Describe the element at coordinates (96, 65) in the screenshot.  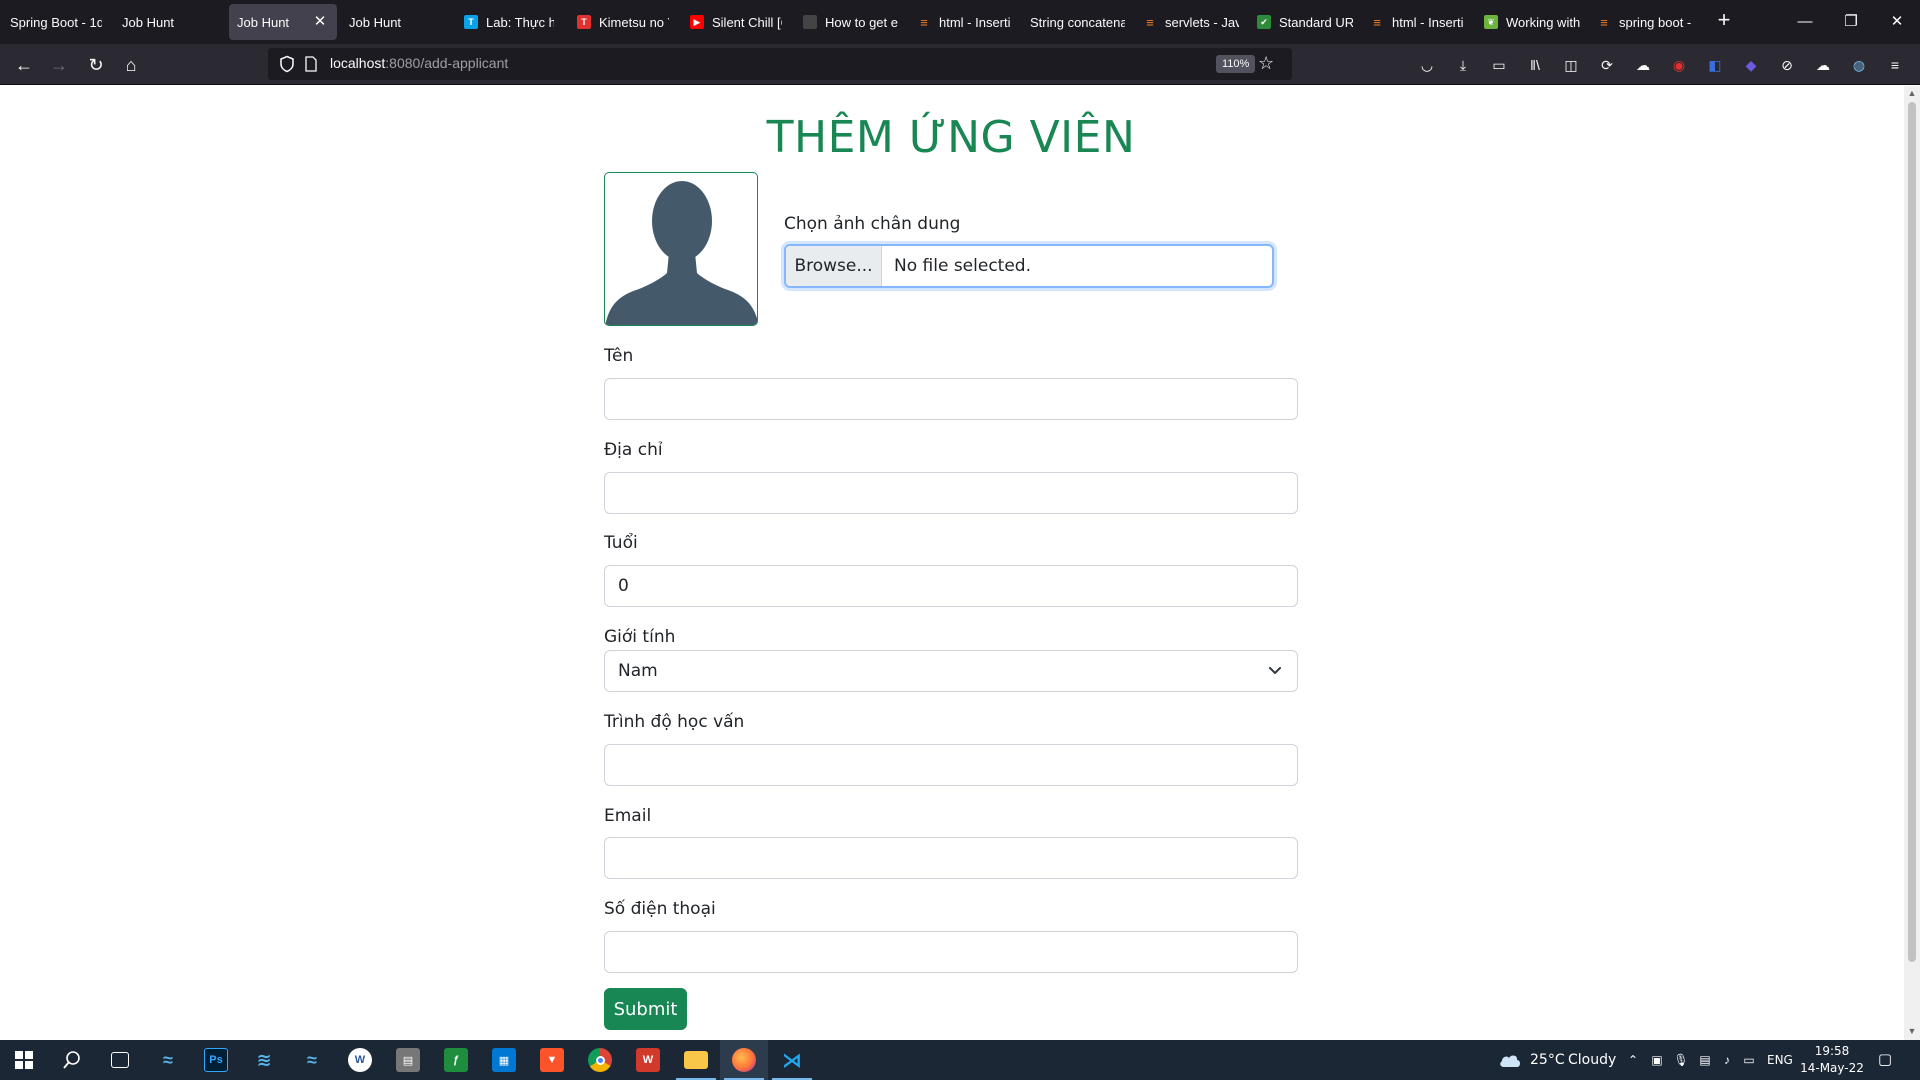
I see `reload-icon: ↻` at that location.